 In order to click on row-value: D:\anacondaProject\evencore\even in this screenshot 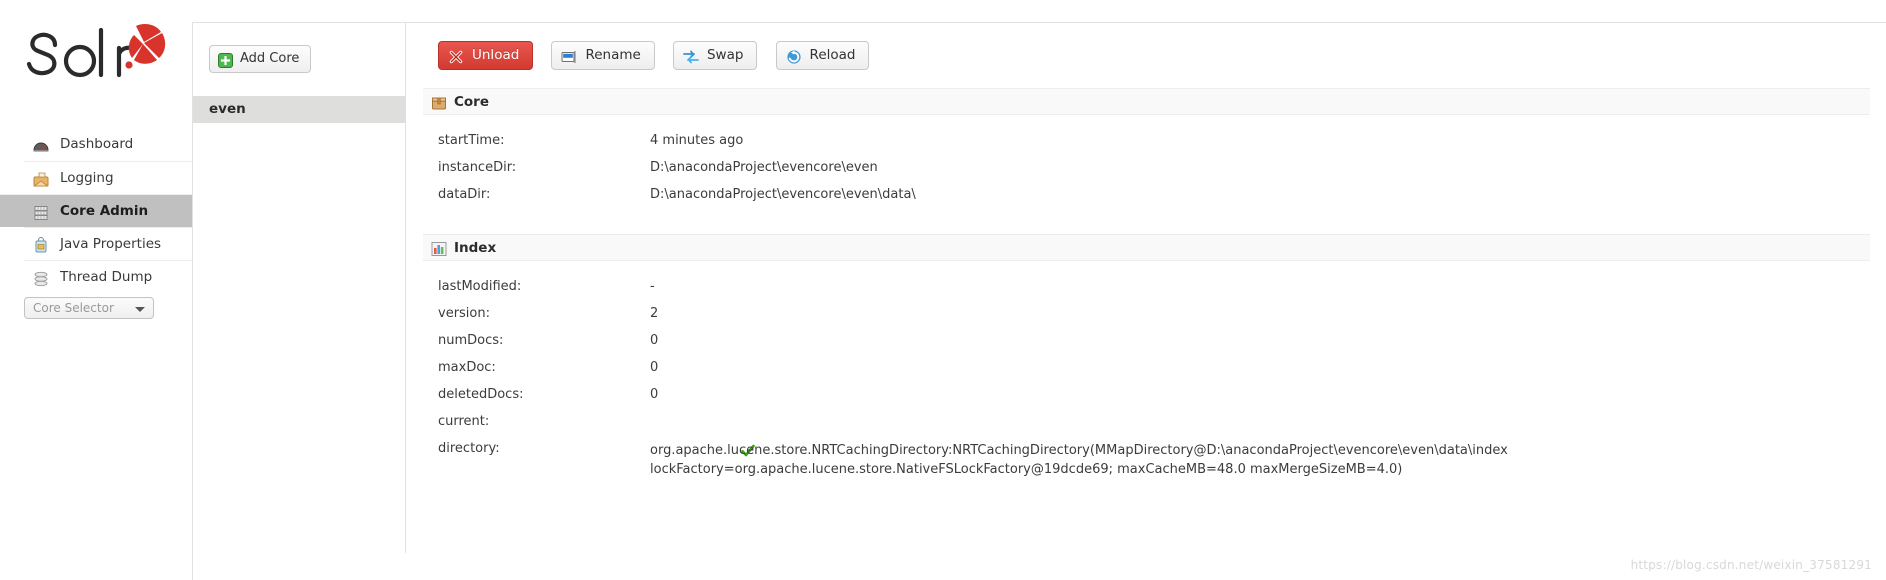, I will do `click(764, 167)`.